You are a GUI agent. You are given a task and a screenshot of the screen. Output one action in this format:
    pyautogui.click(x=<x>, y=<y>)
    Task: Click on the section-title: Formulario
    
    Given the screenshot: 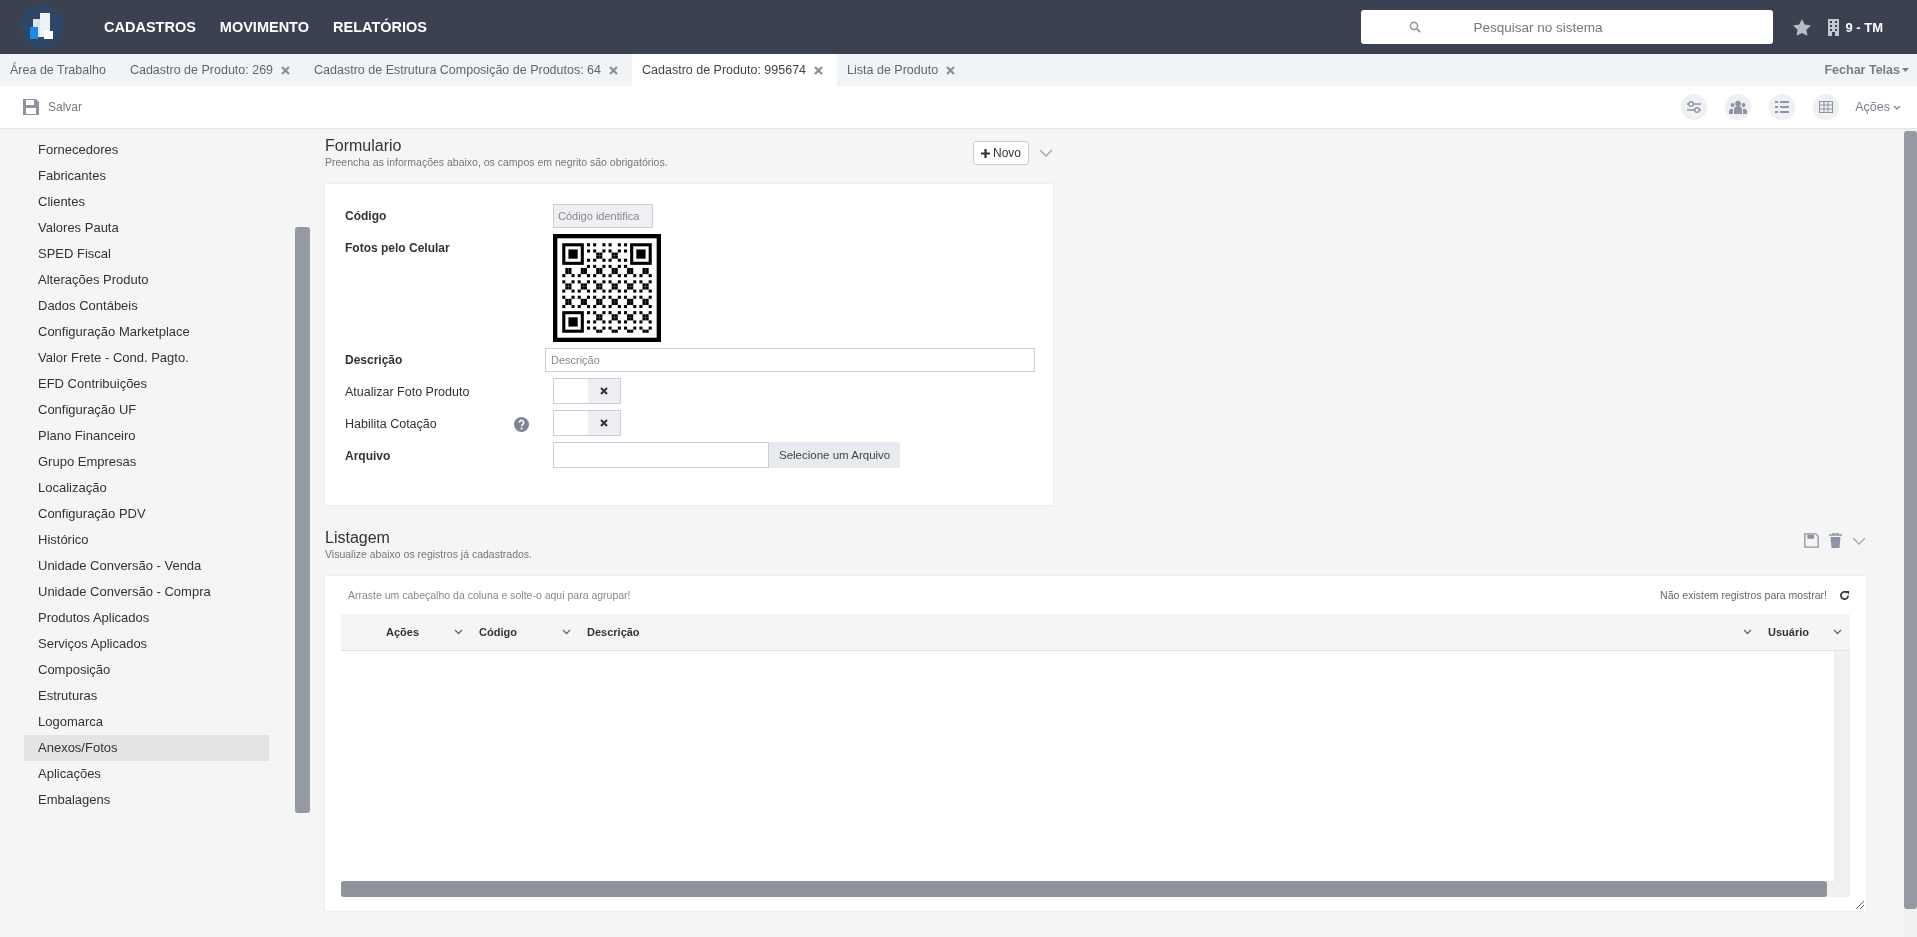 What is the action you would take?
    pyautogui.click(x=364, y=146)
    